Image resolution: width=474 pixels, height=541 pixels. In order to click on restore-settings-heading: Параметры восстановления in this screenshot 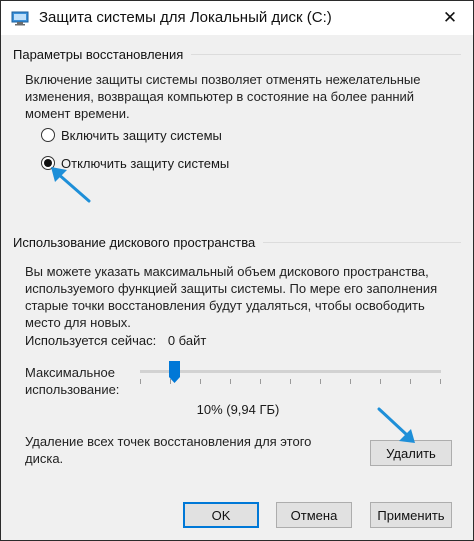, I will do `click(98, 54)`.